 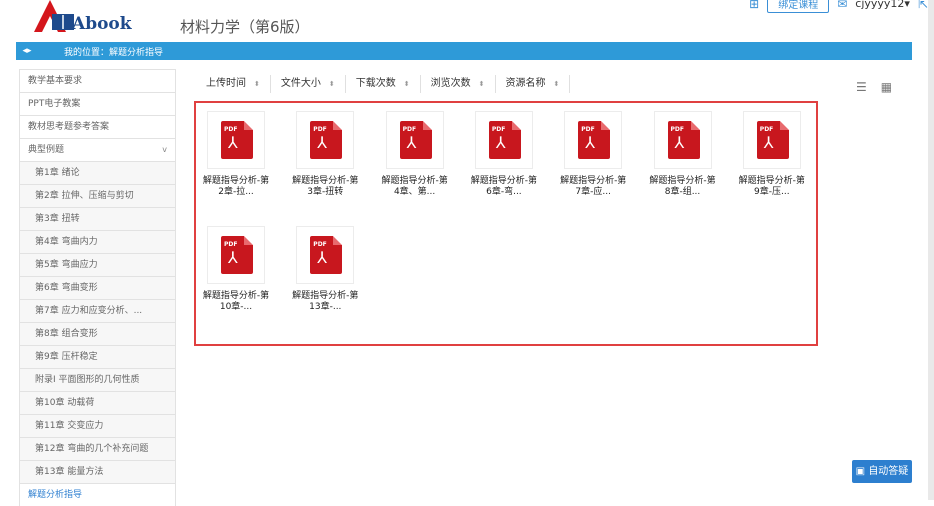 I want to click on auto-answer-button: ▣ 自动答疑, so click(x=882, y=471).